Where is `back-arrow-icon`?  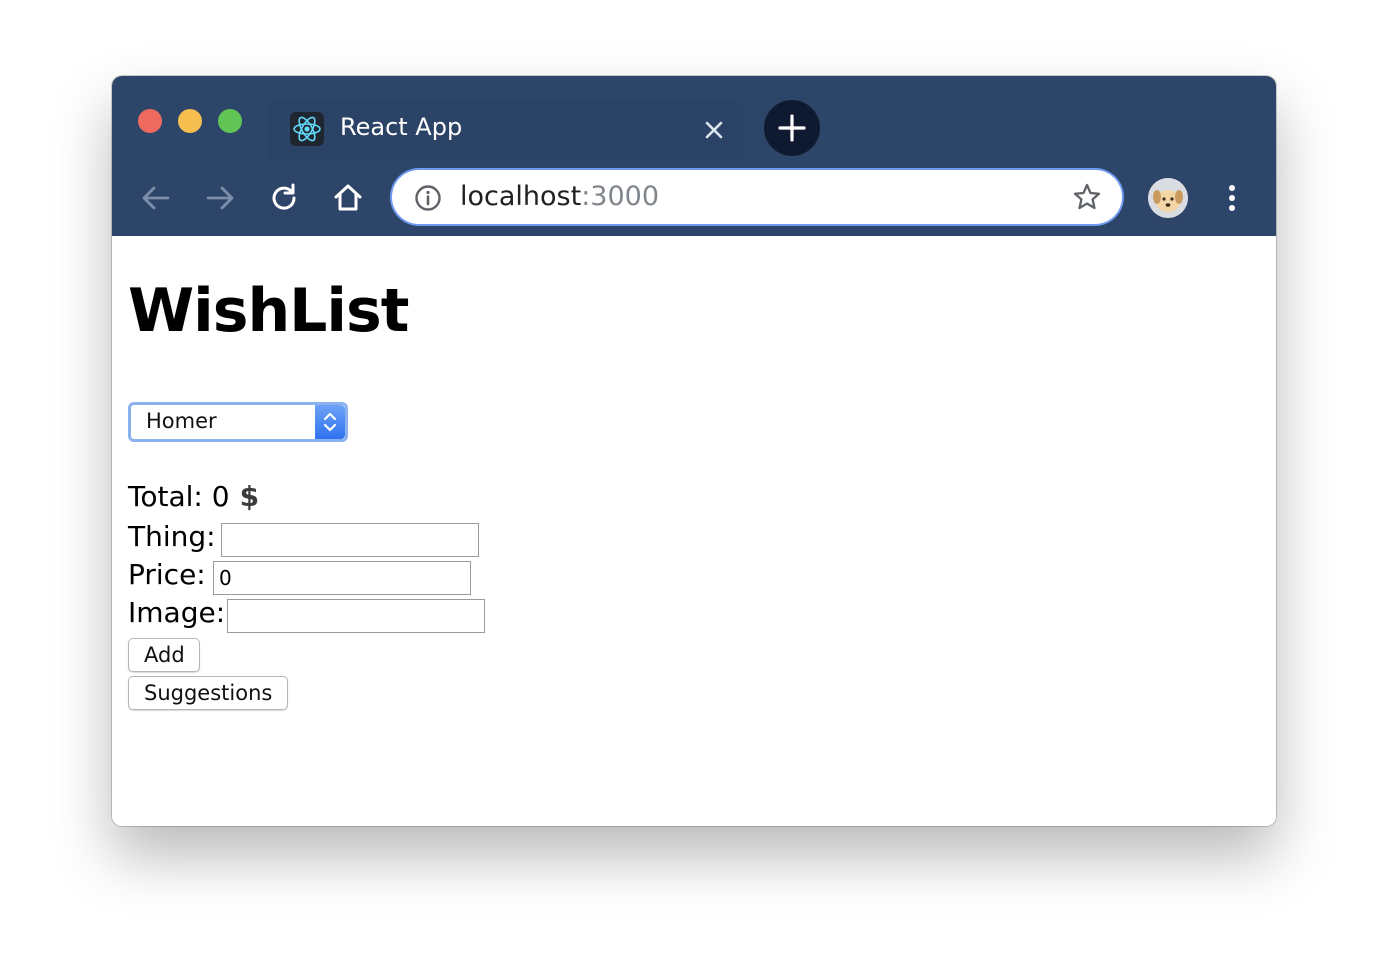 back-arrow-icon is located at coordinates (156, 198).